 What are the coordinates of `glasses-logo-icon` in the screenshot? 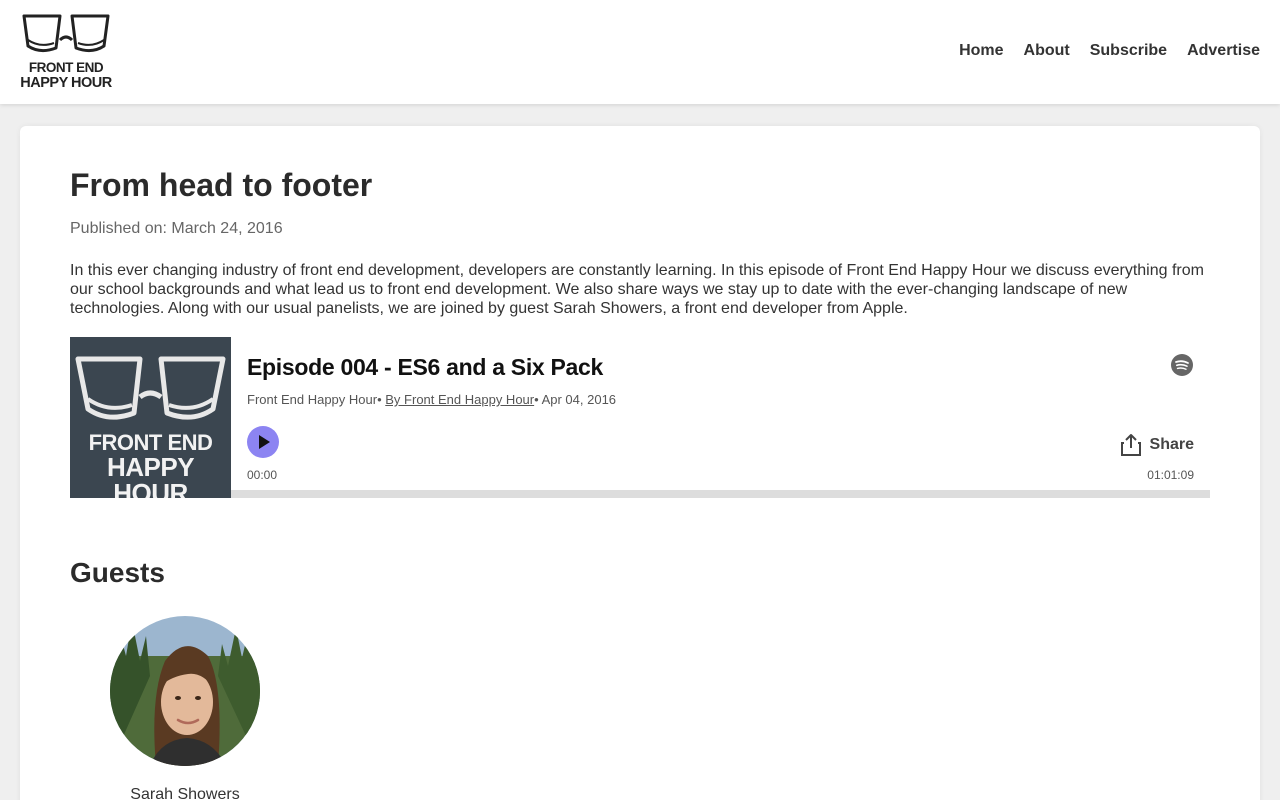 It's located at (66, 33).